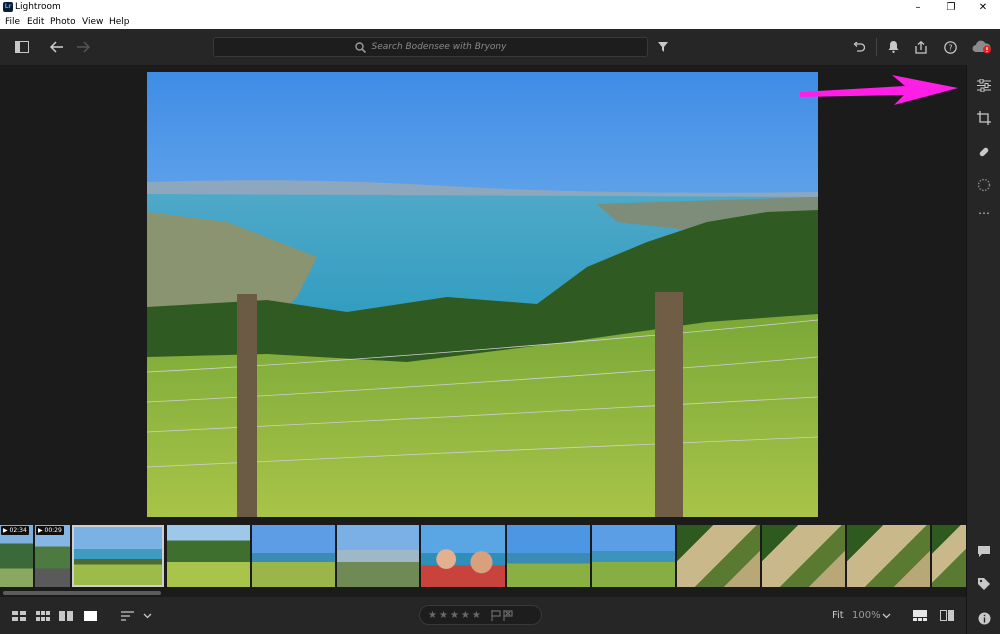 The width and height of the screenshot is (1000, 634). What do you see at coordinates (983, 7) in the screenshot?
I see `close-button: ✕` at bounding box center [983, 7].